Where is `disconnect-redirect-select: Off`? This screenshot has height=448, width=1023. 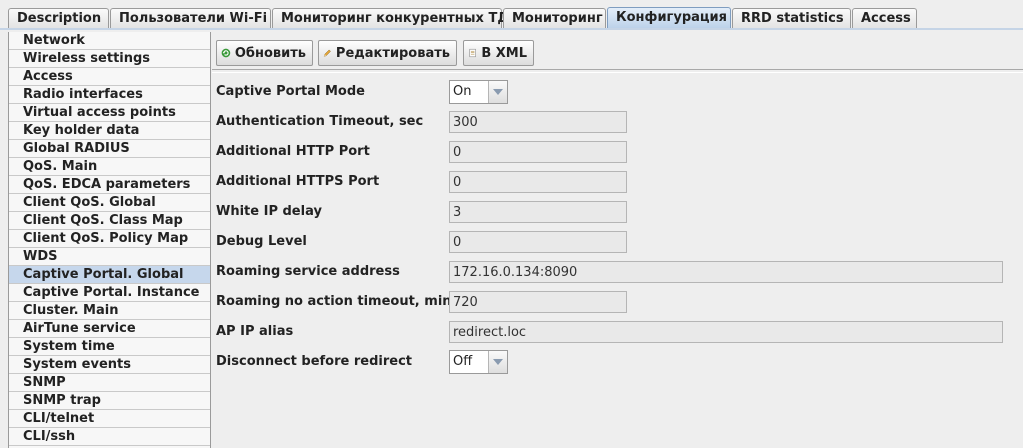 disconnect-redirect-select: Off is located at coordinates (478, 362).